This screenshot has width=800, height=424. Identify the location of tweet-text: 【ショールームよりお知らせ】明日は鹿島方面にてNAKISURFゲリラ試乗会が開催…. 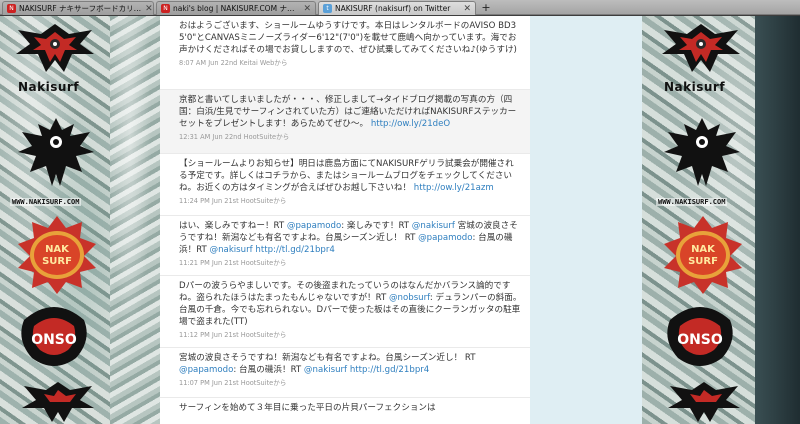
(346, 176).